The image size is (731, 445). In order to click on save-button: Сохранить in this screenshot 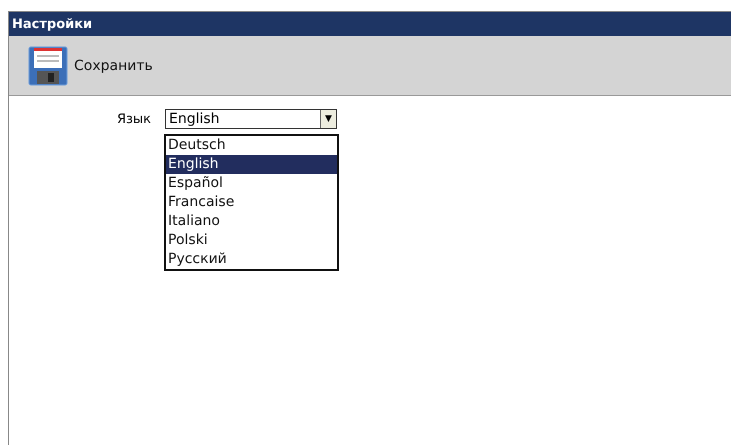, I will do `click(90, 66)`.